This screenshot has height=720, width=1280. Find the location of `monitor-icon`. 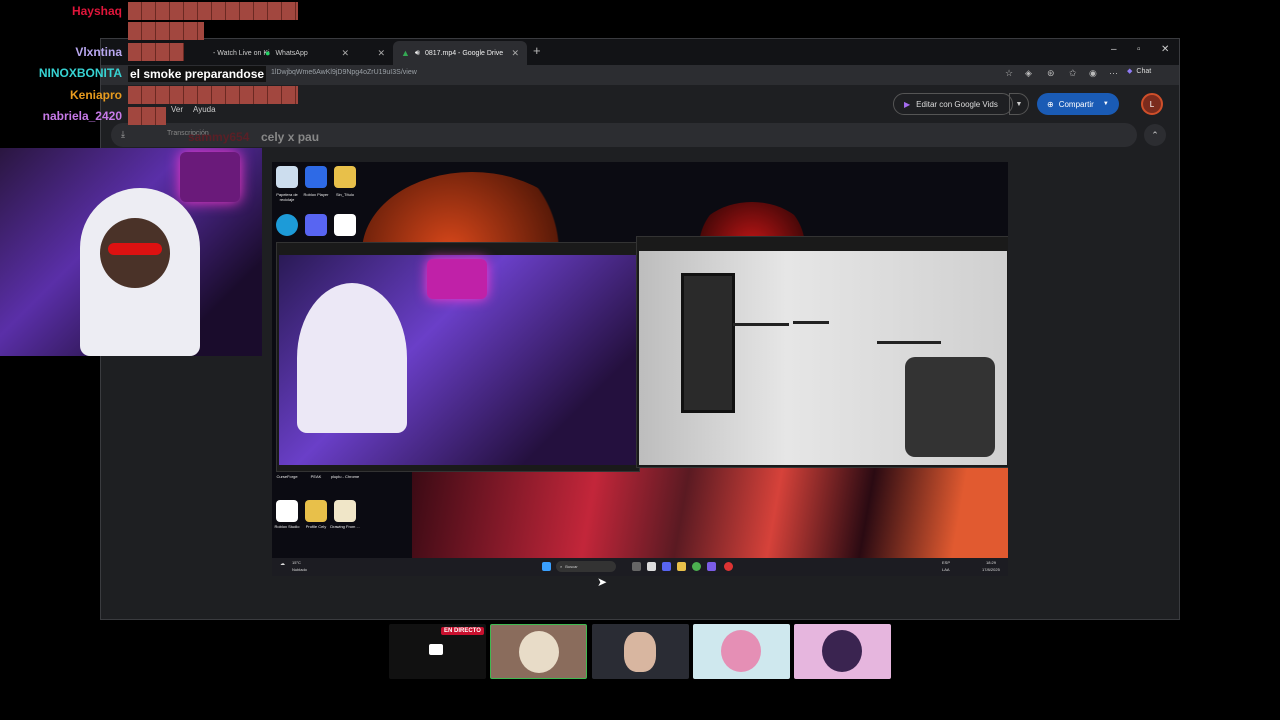

monitor-icon is located at coordinates (436, 649).